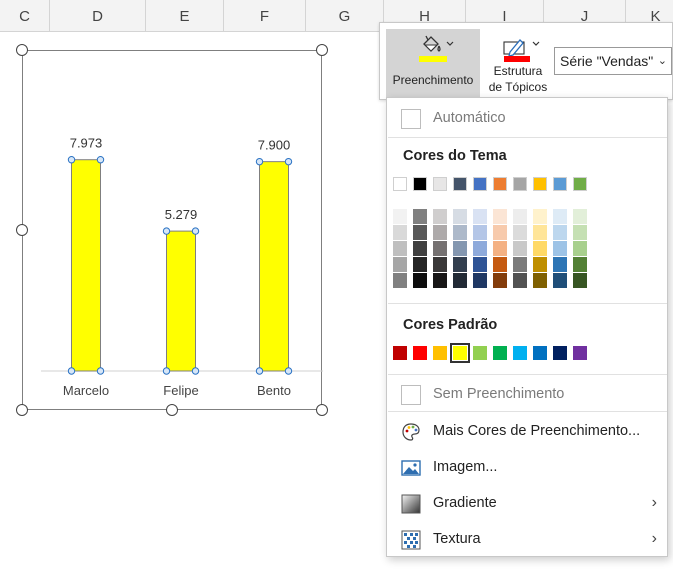 The image size is (673, 569). What do you see at coordinates (98, 16) in the screenshot?
I see `column-header-d: D` at bounding box center [98, 16].